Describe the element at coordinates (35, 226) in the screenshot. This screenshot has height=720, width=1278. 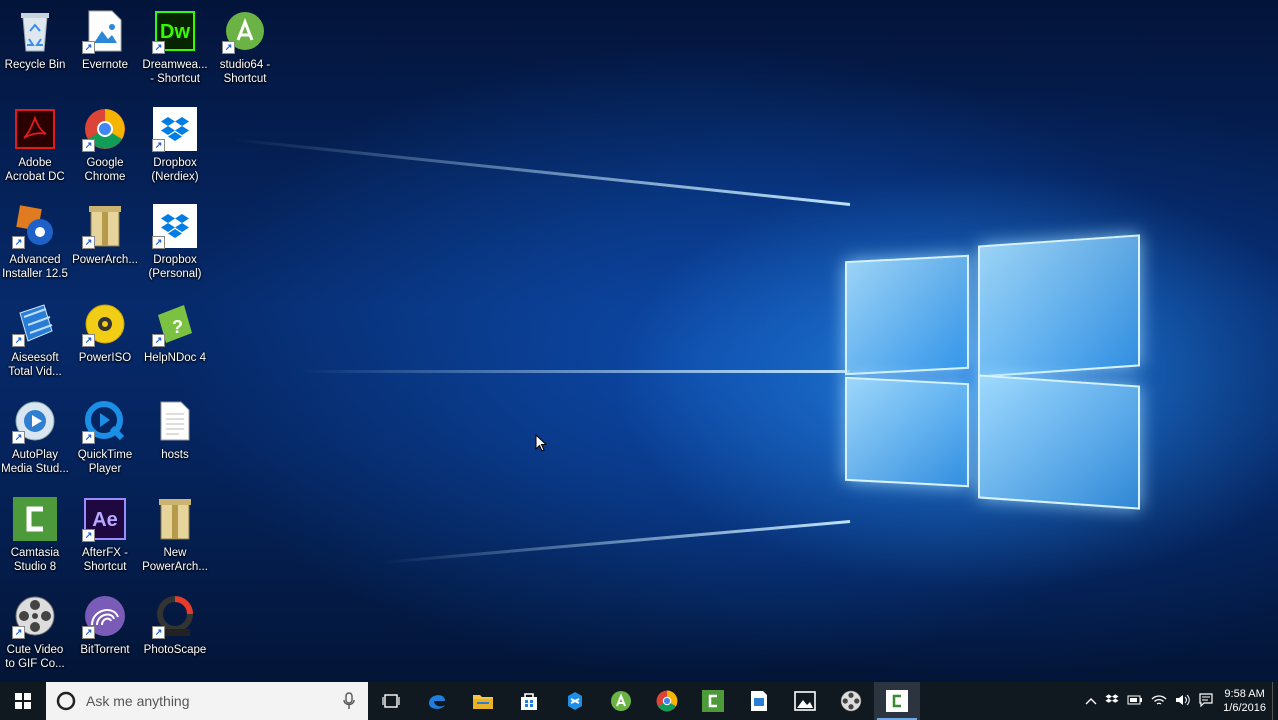
I see `advanced-installer-icon: ↗` at that location.